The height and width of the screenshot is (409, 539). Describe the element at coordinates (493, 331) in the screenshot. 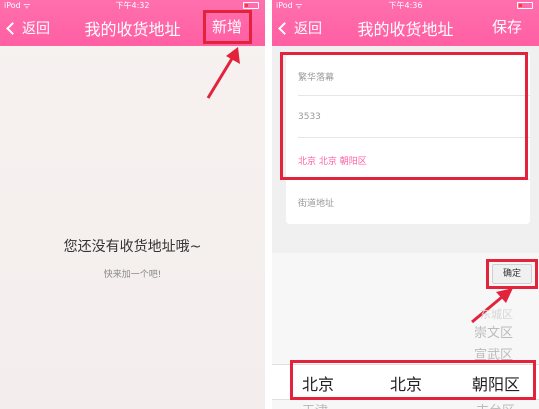

I see `picker-row-district: 崇文区` at that location.